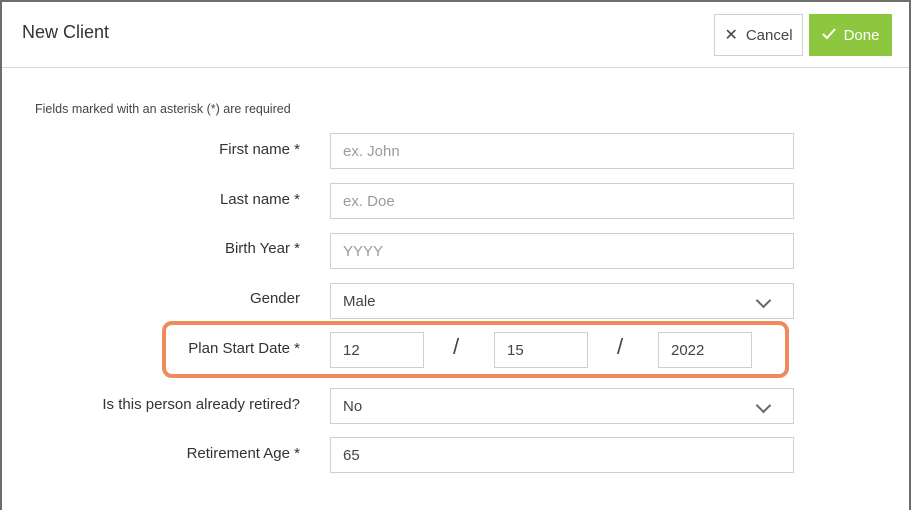 The image size is (911, 510). Describe the element at coordinates (562, 301) in the screenshot. I see `gender-select: Male` at that location.